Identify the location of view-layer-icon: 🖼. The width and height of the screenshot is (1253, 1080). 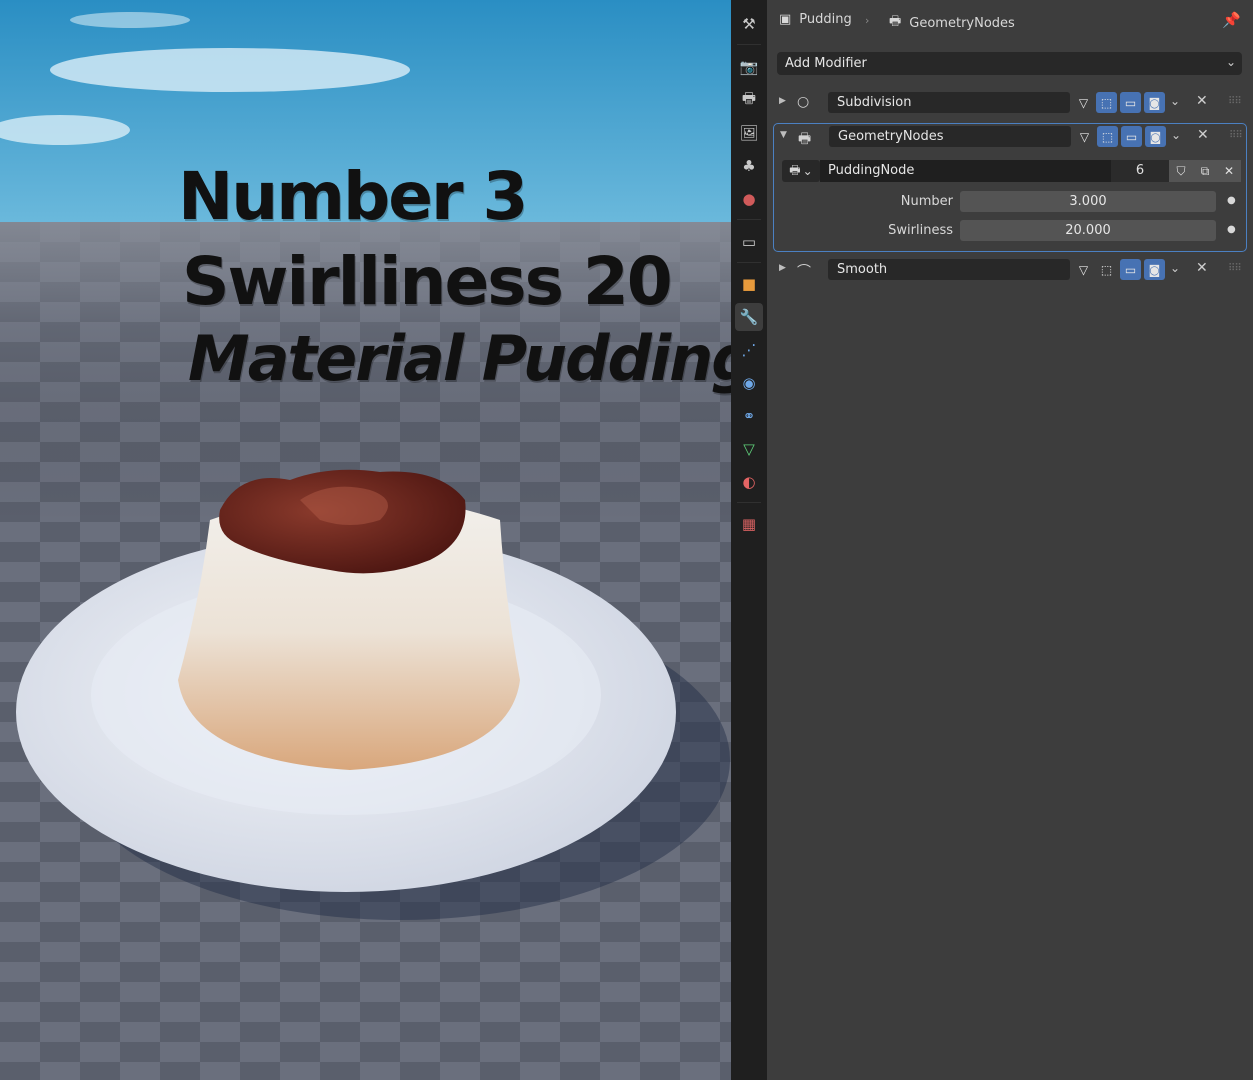
(749, 133).